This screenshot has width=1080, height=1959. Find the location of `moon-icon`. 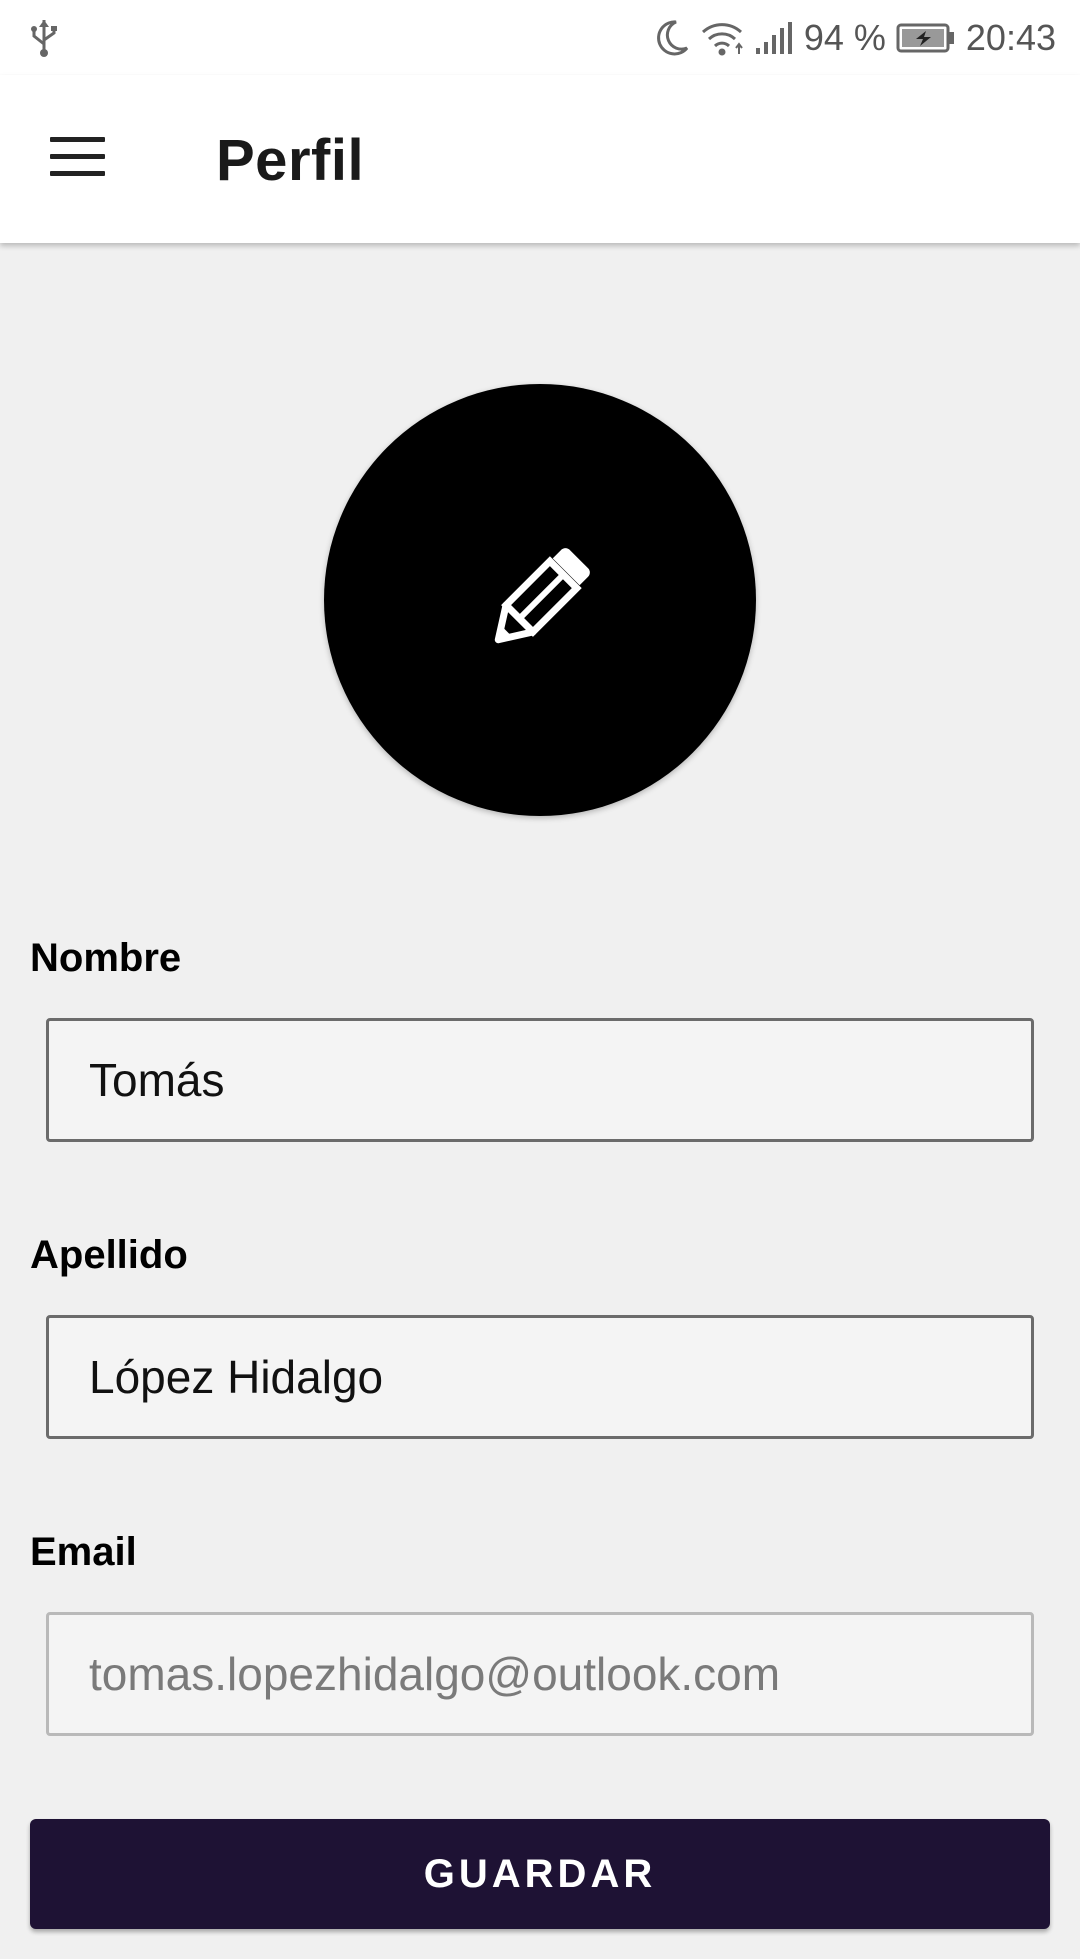

moon-icon is located at coordinates (672, 38).